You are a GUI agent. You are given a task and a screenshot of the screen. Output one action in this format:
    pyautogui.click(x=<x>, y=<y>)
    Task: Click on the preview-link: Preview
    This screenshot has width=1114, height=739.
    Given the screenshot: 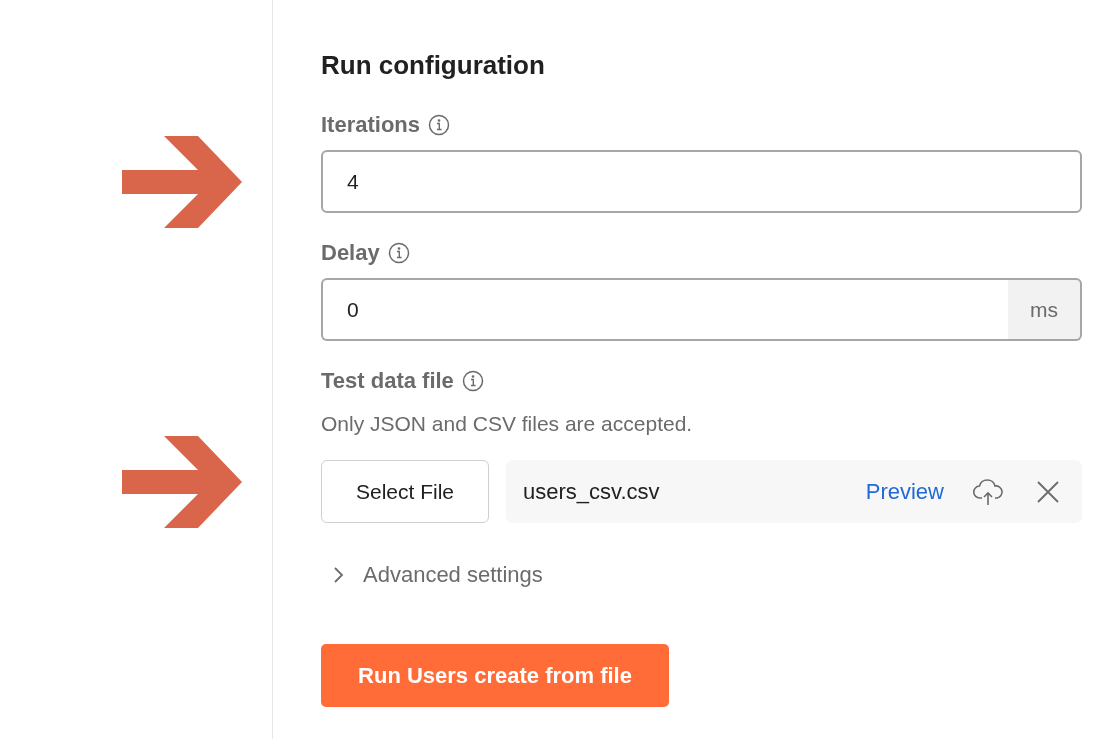 What is the action you would take?
    pyautogui.click(x=904, y=491)
    